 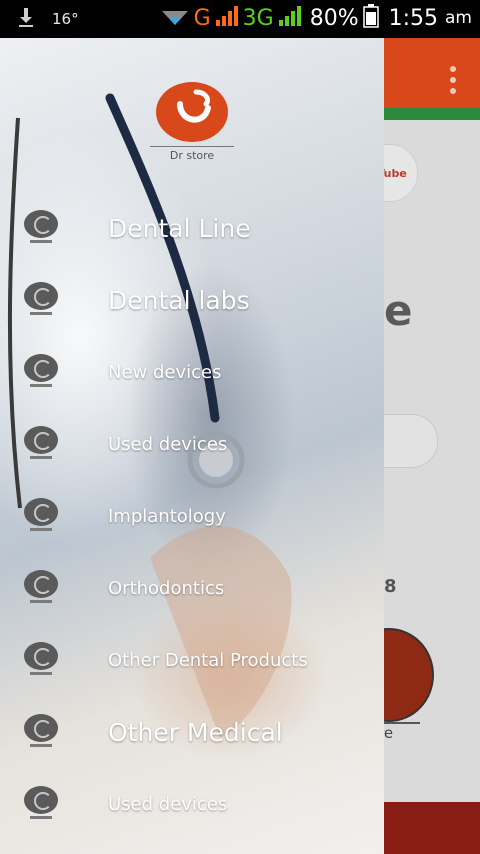 What do you see at coordinates (65, 19) in the screenshot?
I see `temperature: 16°` at bounding box center [65, 19].